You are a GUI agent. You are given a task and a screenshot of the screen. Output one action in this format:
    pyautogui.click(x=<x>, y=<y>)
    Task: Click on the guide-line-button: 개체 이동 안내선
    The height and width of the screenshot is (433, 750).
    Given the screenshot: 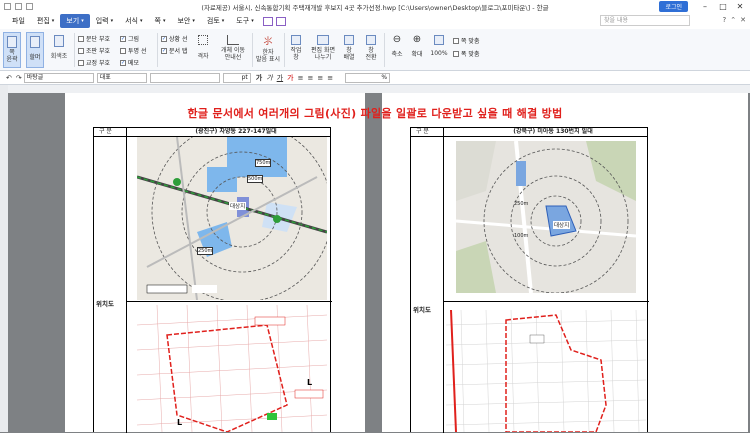 What is the action you would take?
    pyautogui.click(x=233, y=50)
    